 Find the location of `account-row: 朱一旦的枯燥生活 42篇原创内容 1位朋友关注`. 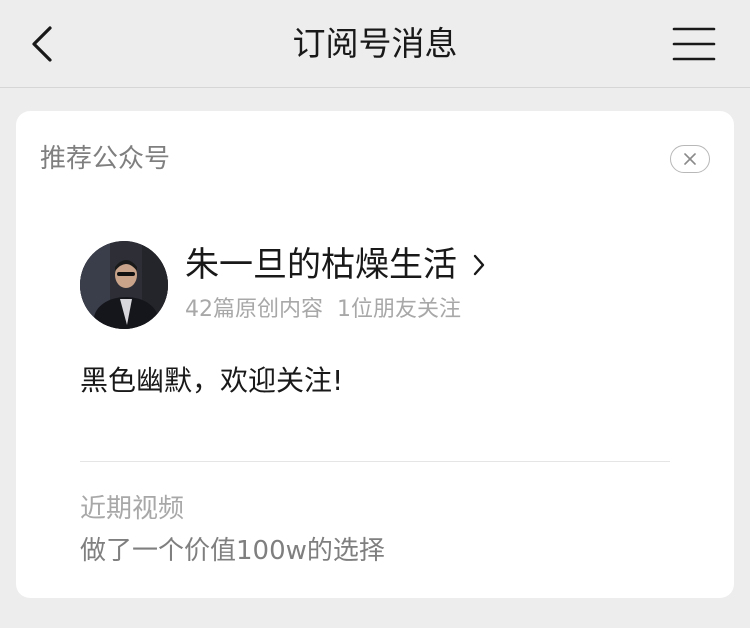

account-row: 朱一旦的枯燥生活 42篇原创内容 1位朋友关注 is located at coordinates (380, 285).